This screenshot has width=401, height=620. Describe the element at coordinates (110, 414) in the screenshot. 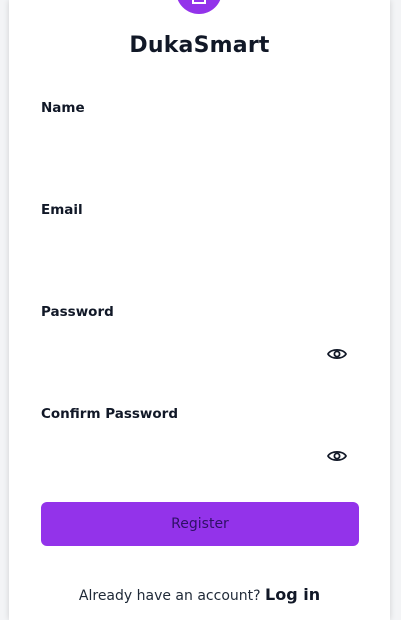

I see `confirm-password-label: Confirm Password` at that location.